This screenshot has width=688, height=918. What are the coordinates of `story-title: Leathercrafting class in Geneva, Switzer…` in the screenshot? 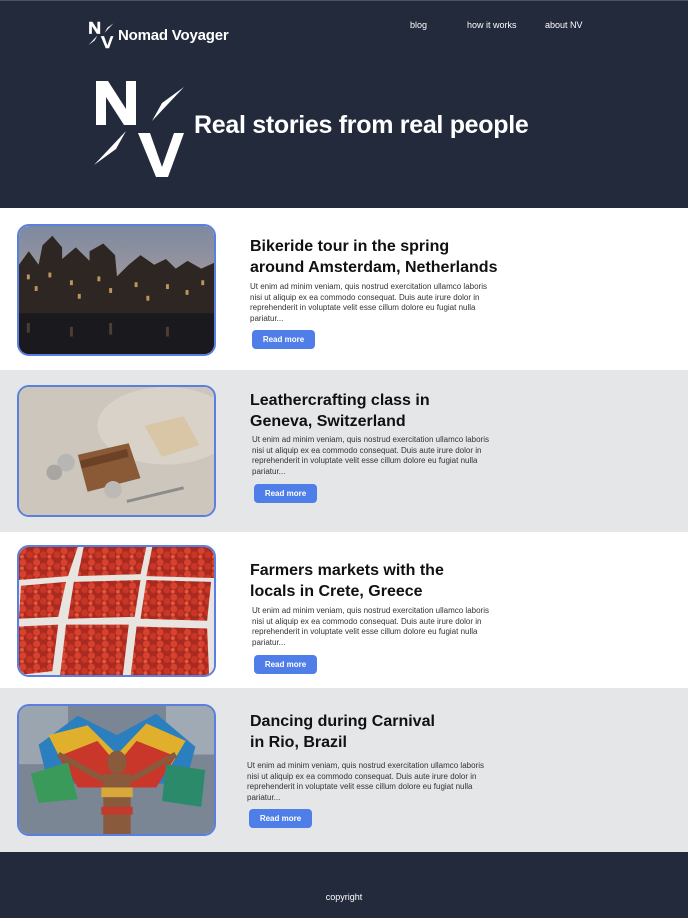 It's located at (340, 411).